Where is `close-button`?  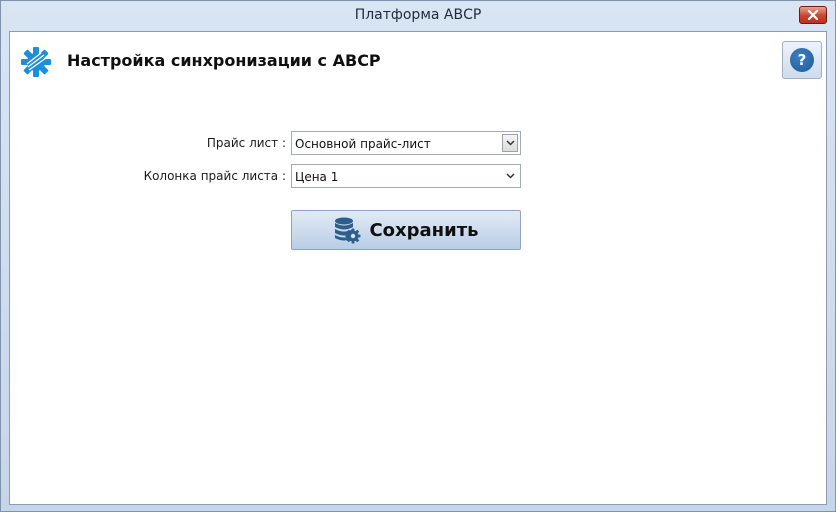
close-button is located at coordinates (813, 15).